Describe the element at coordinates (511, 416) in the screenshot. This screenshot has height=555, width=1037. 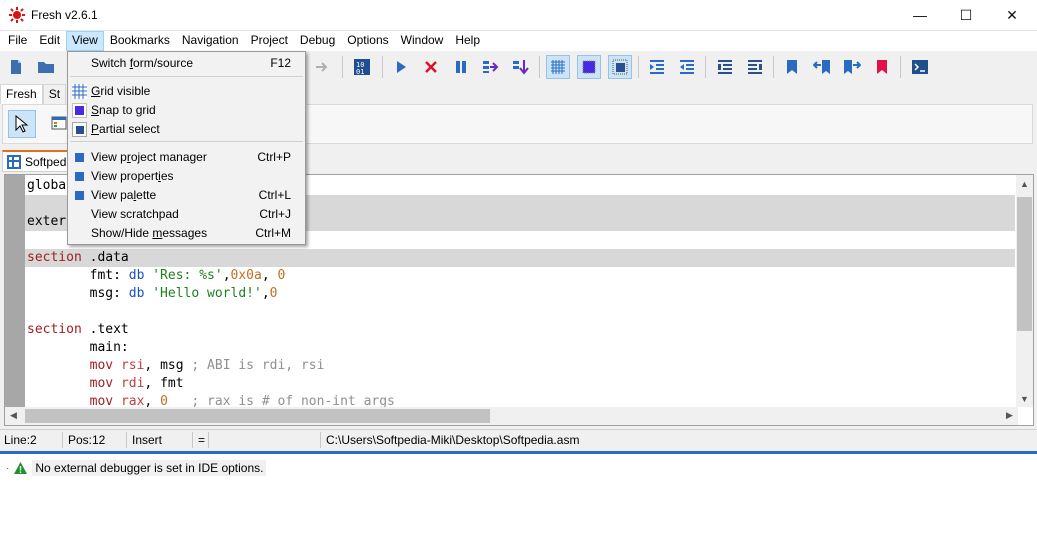
I see `horizontal-scrollbar: ◀ ▶` at that location.